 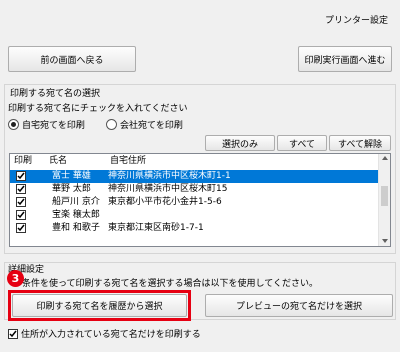 What do you see at coordinates (128, 161) in the screenshot?
I see `column-header-address: 自宅住所` at bounding box center [128, 161].